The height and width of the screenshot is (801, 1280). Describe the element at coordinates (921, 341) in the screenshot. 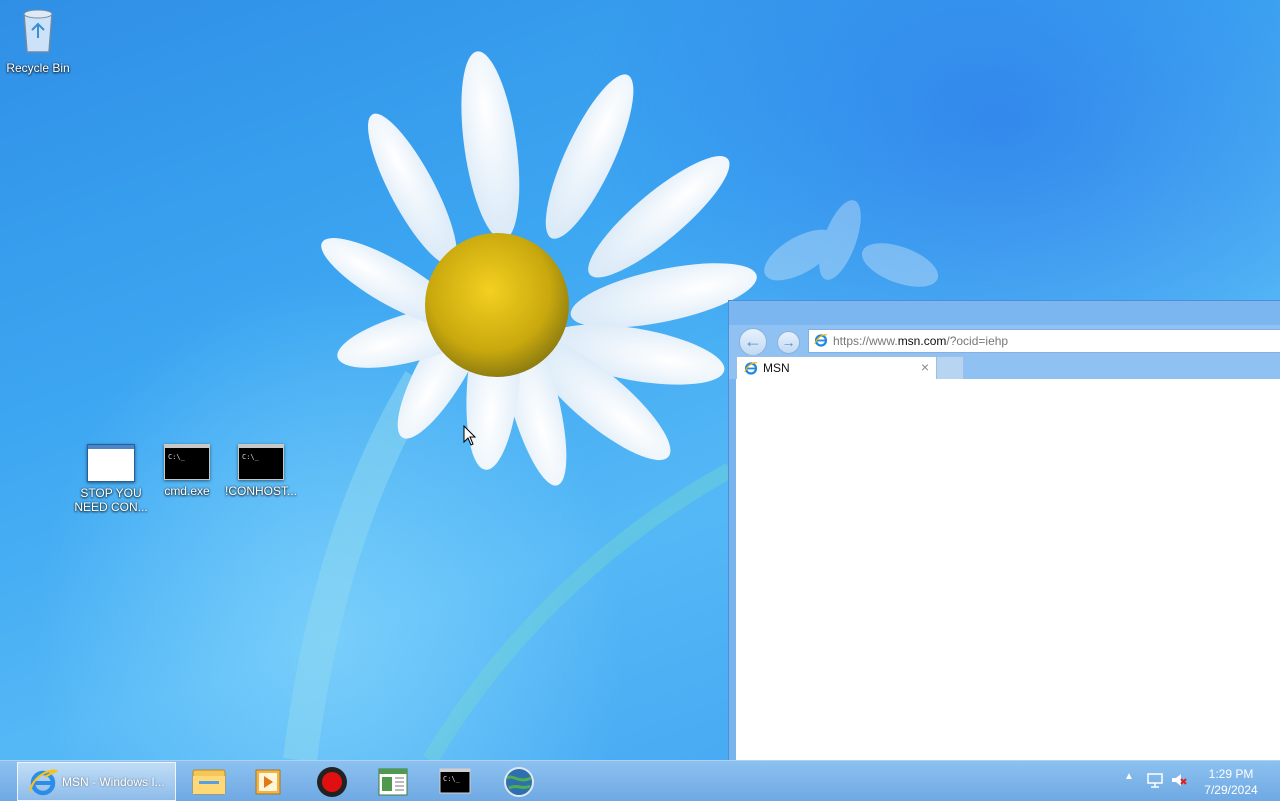

I see `address-url: https://www.msn.com/?ocid=iehp` at that location.